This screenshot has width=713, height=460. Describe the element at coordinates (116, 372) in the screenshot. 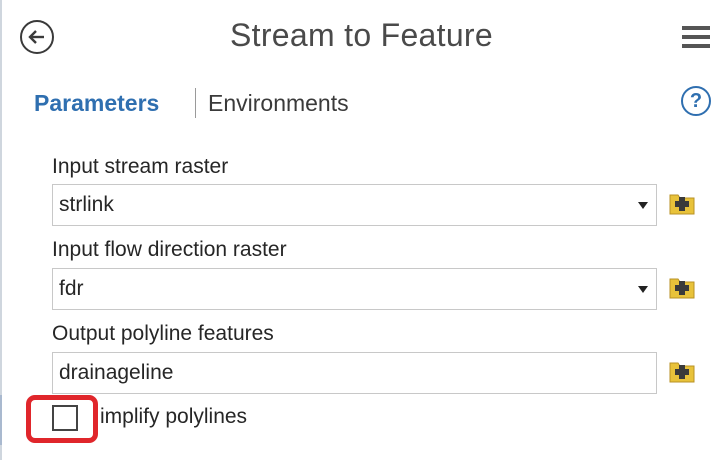

I see `output-value: drainageline` at that location.